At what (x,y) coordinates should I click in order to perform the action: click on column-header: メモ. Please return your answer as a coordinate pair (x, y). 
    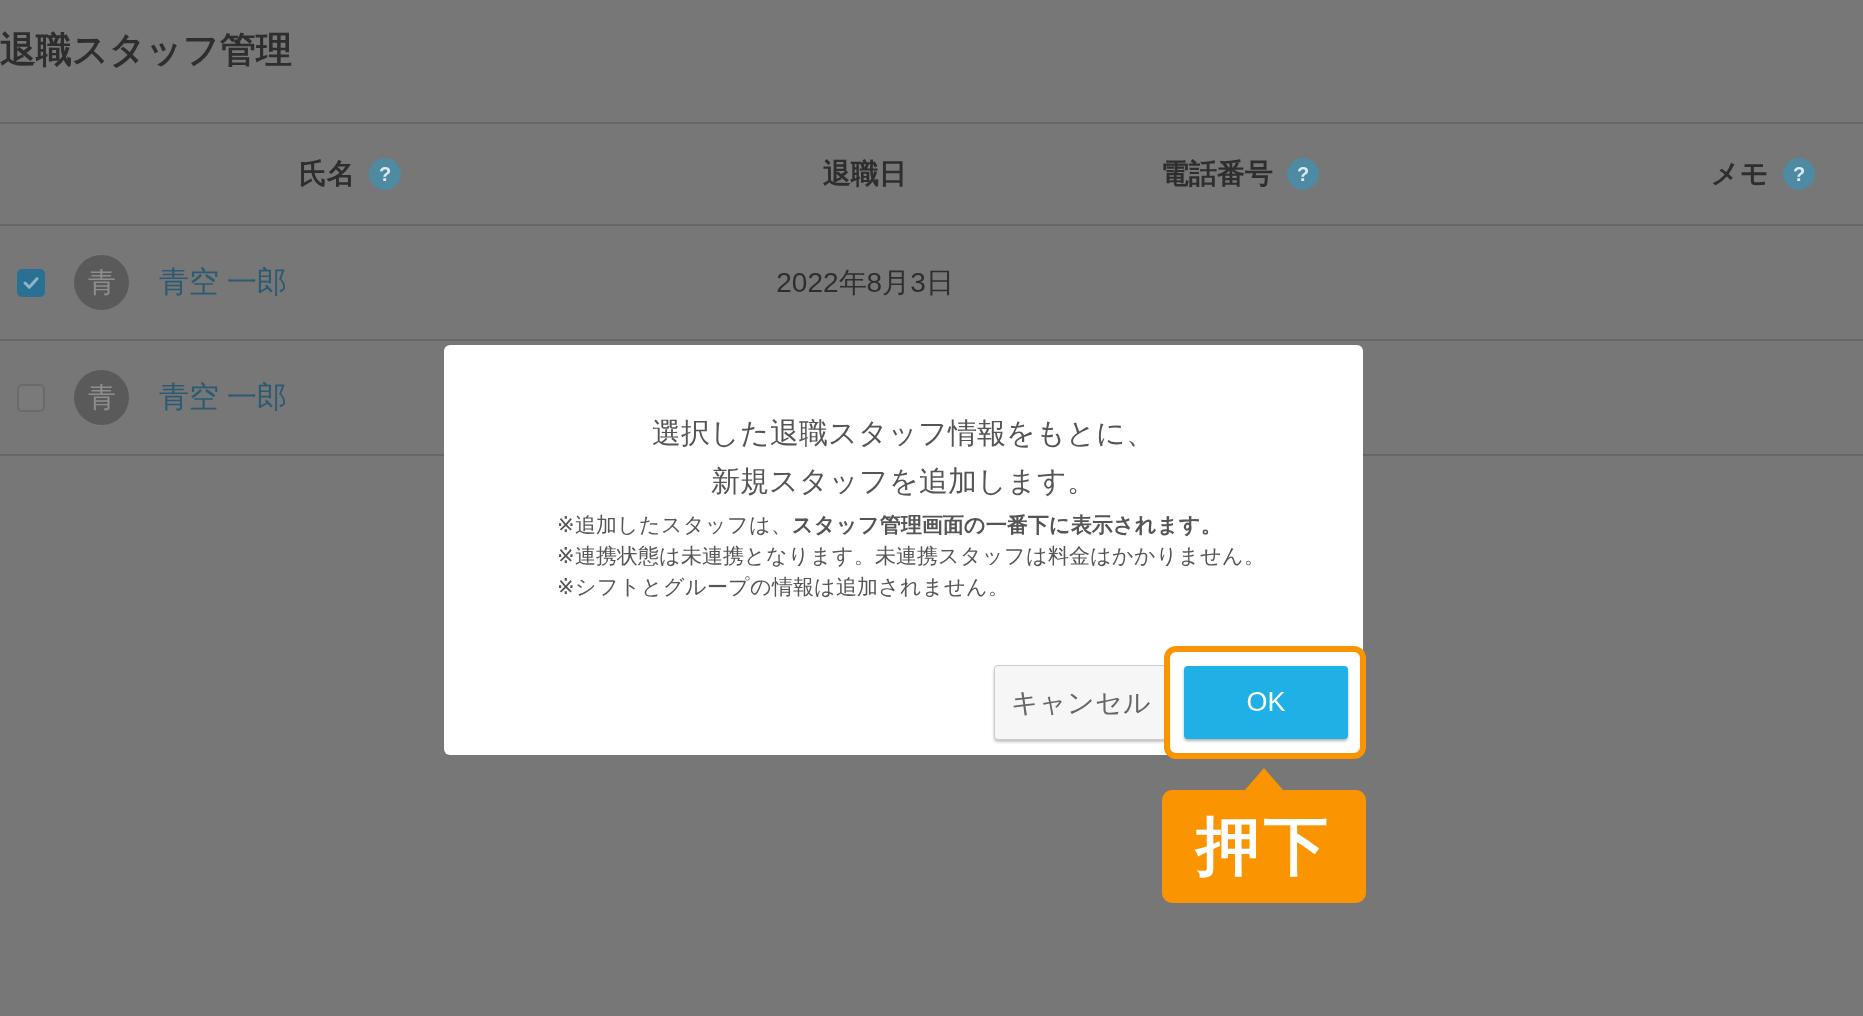
    Looking at the image, I should click on (1740, 174).